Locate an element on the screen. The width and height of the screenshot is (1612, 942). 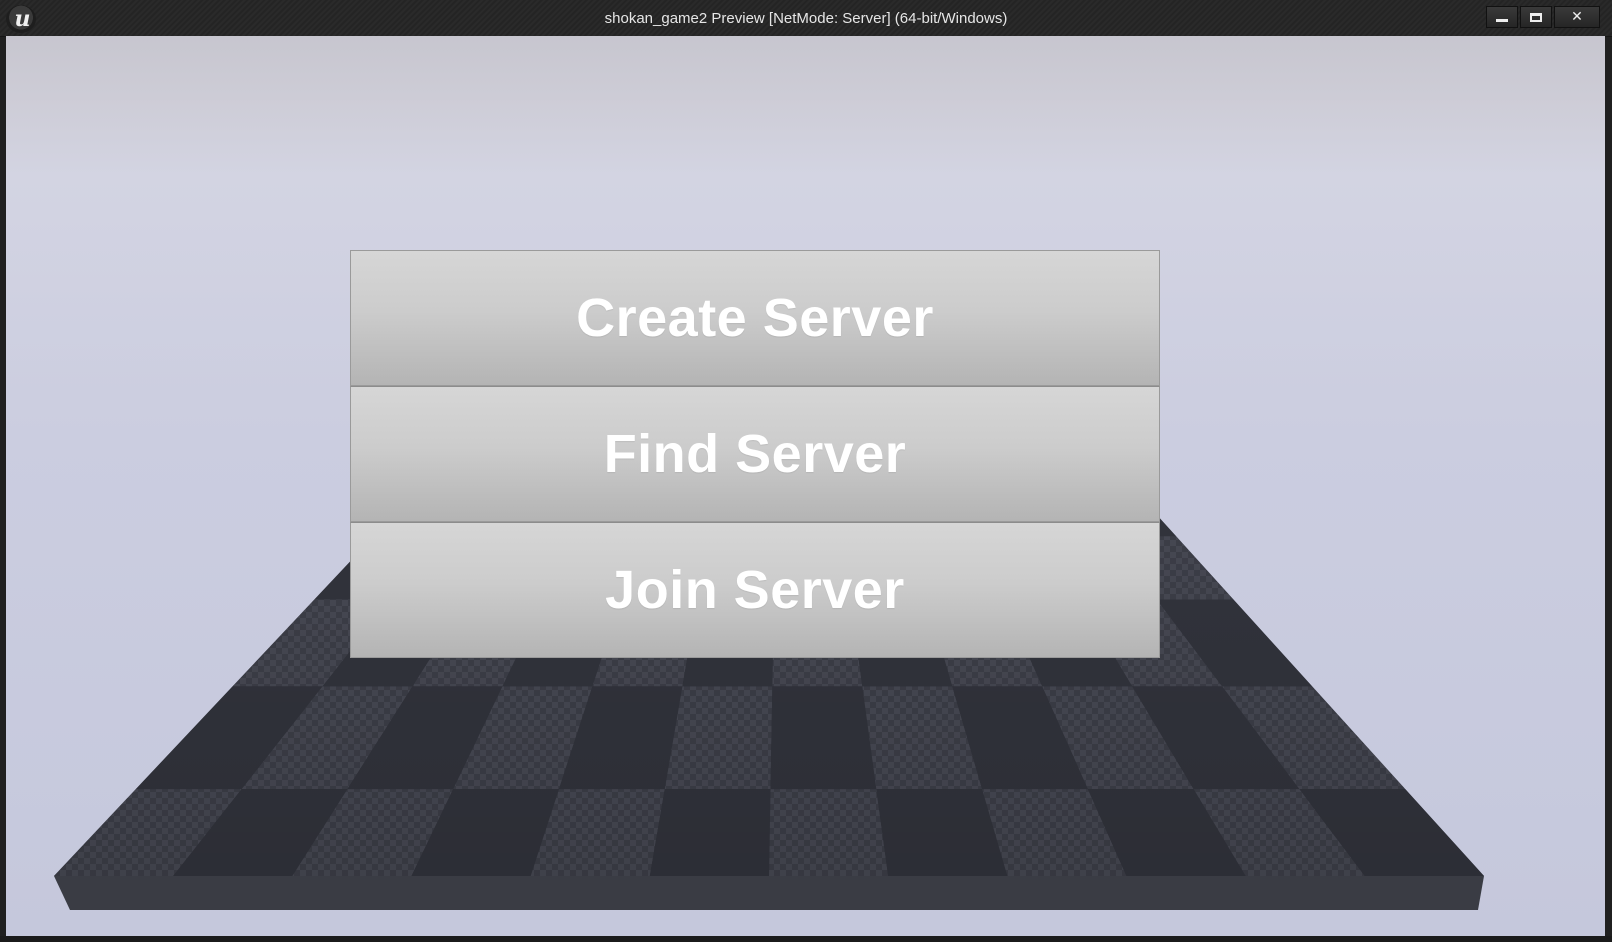
close-button: ✕ is located at coordinates (1577, 17).